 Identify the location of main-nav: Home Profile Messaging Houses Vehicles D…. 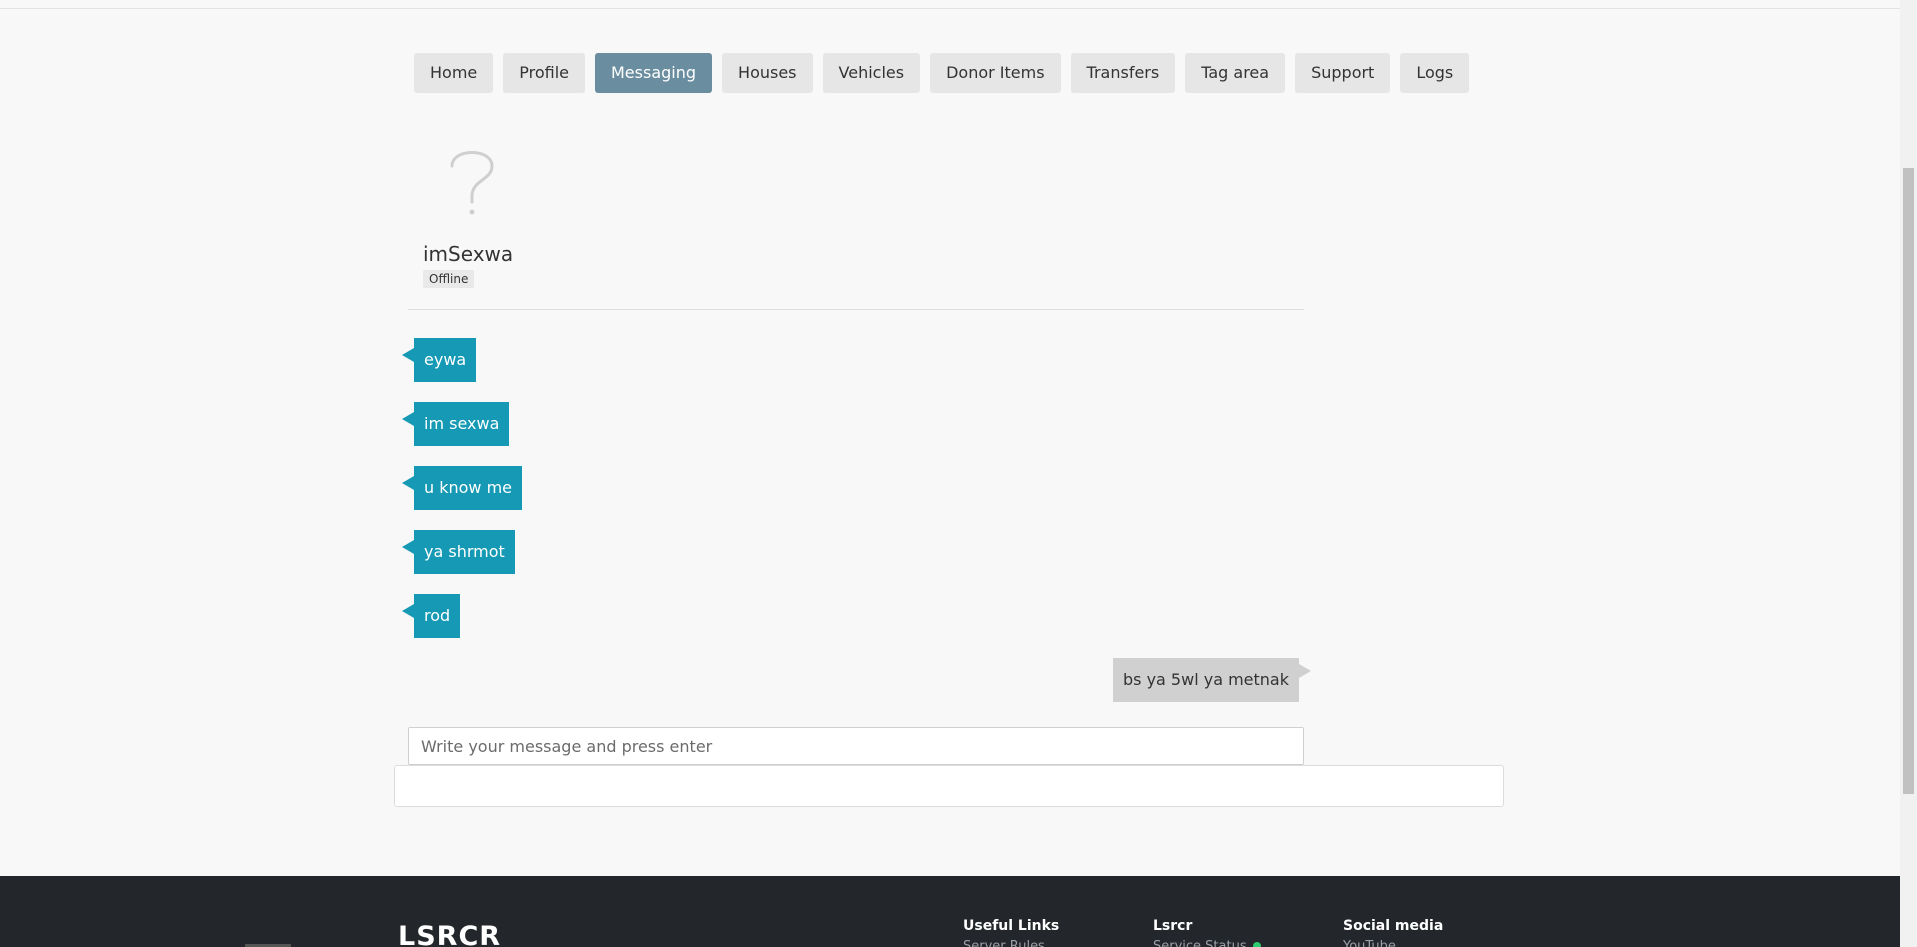
(946, 73).